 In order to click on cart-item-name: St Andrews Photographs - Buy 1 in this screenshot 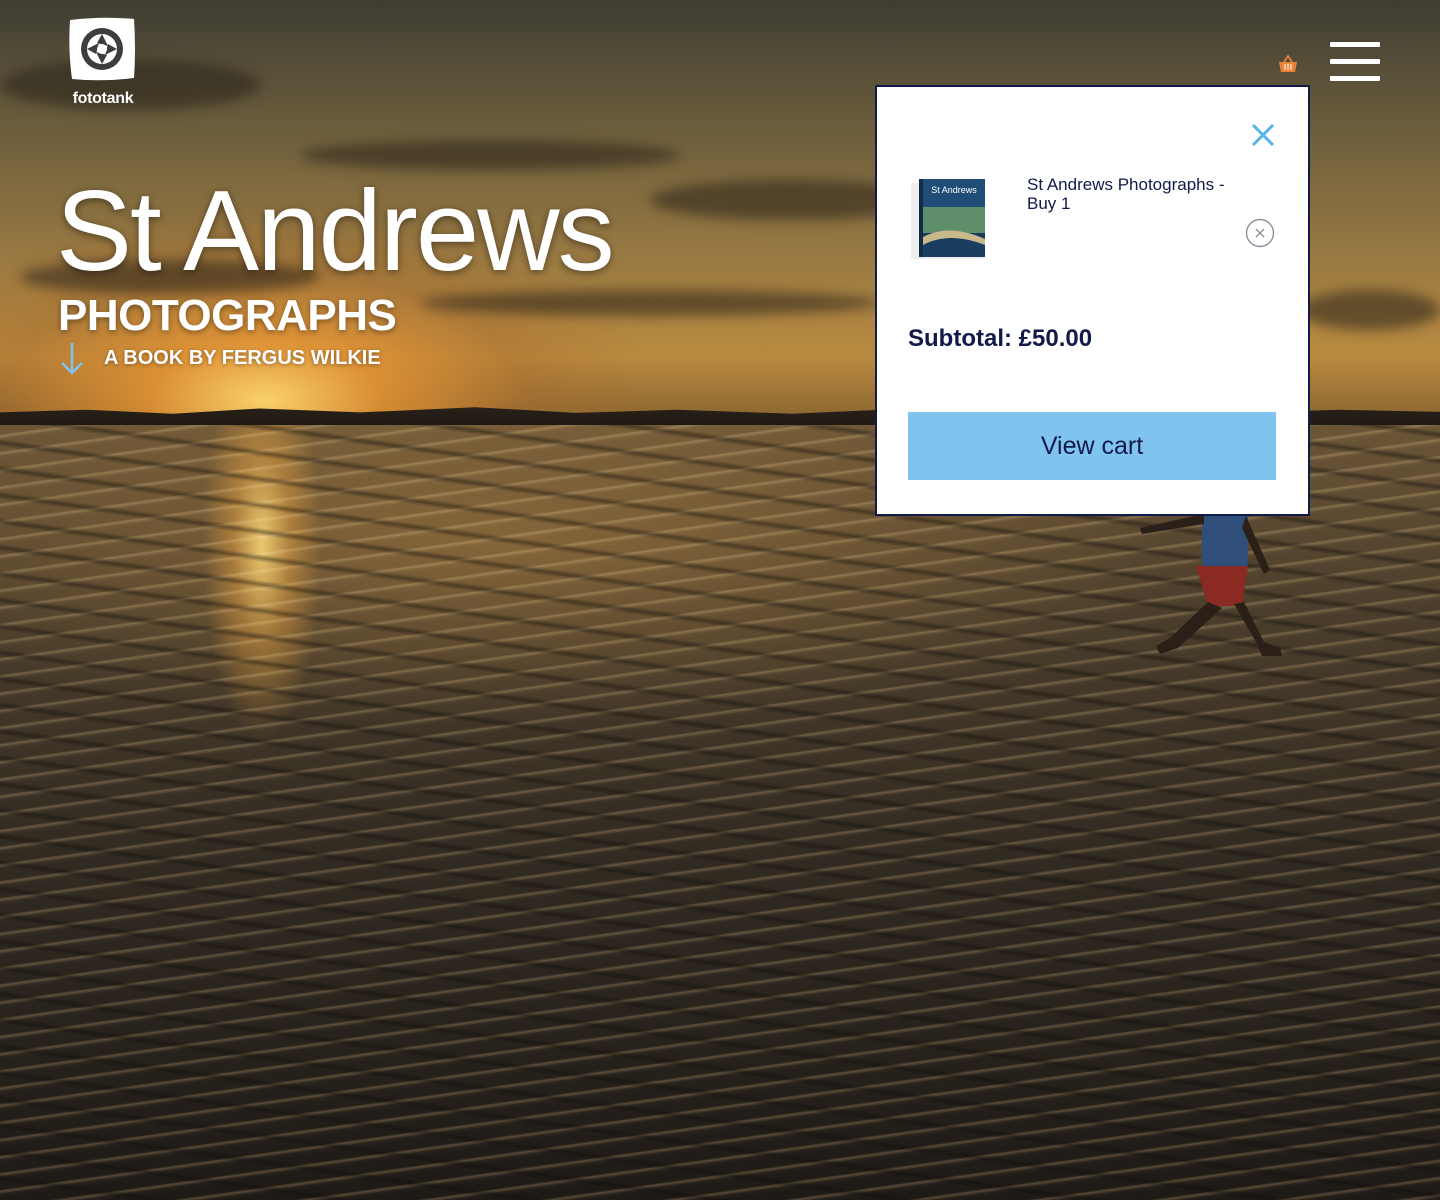, I will do `click(1127, 194)`.